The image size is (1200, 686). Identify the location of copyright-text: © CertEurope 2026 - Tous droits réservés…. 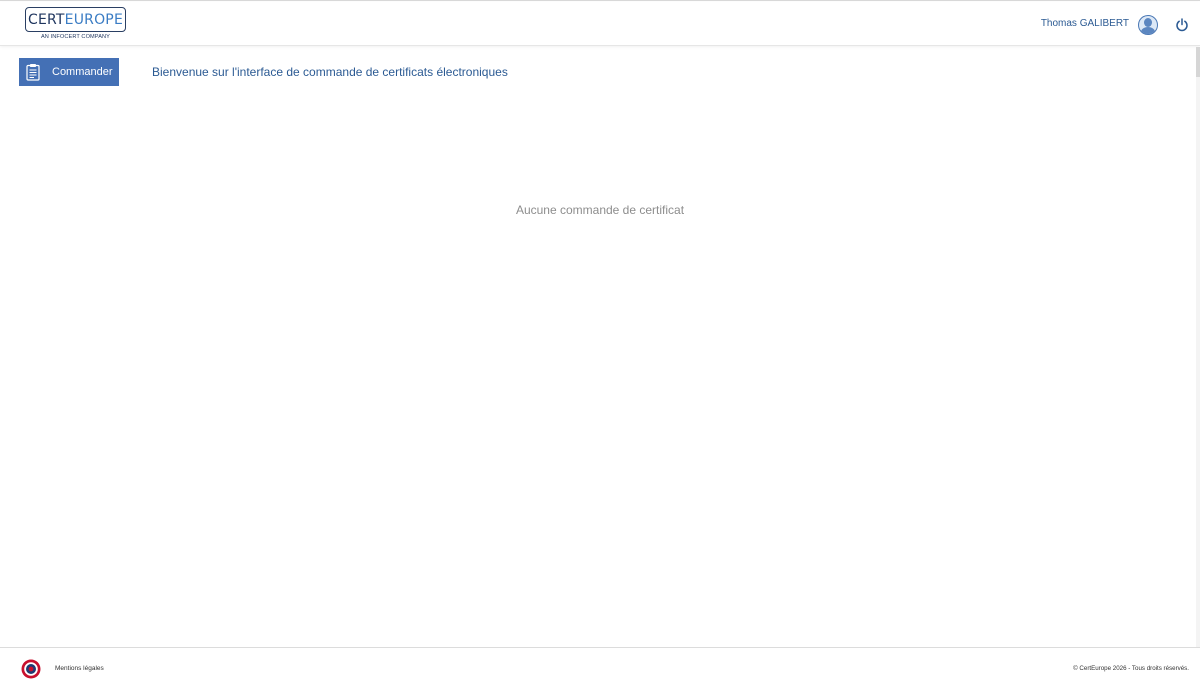
(1131, 668).